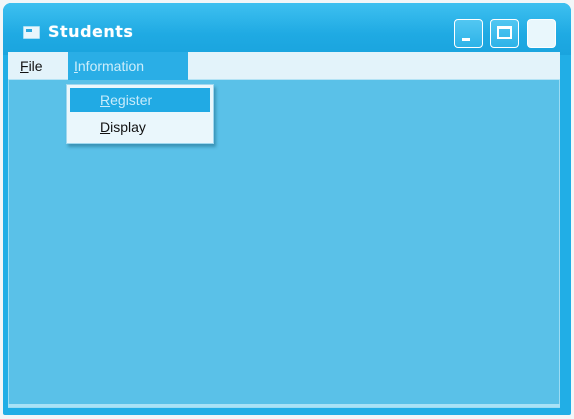 This screenshot has width=574, height=419. I want to click on menu-item-display-mnemonic: D, so click(105, 127).